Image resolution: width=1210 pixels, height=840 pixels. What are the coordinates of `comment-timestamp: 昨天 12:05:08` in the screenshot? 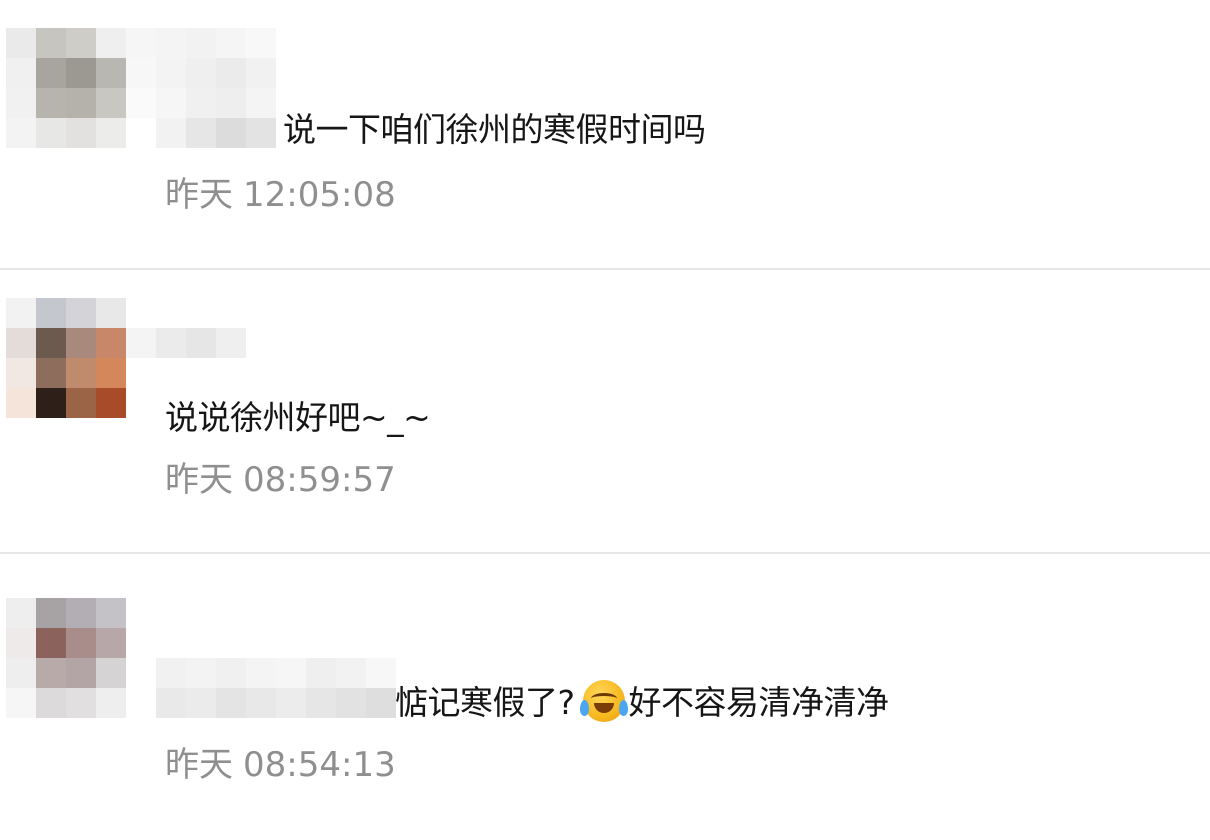 It's located at (280, 195).